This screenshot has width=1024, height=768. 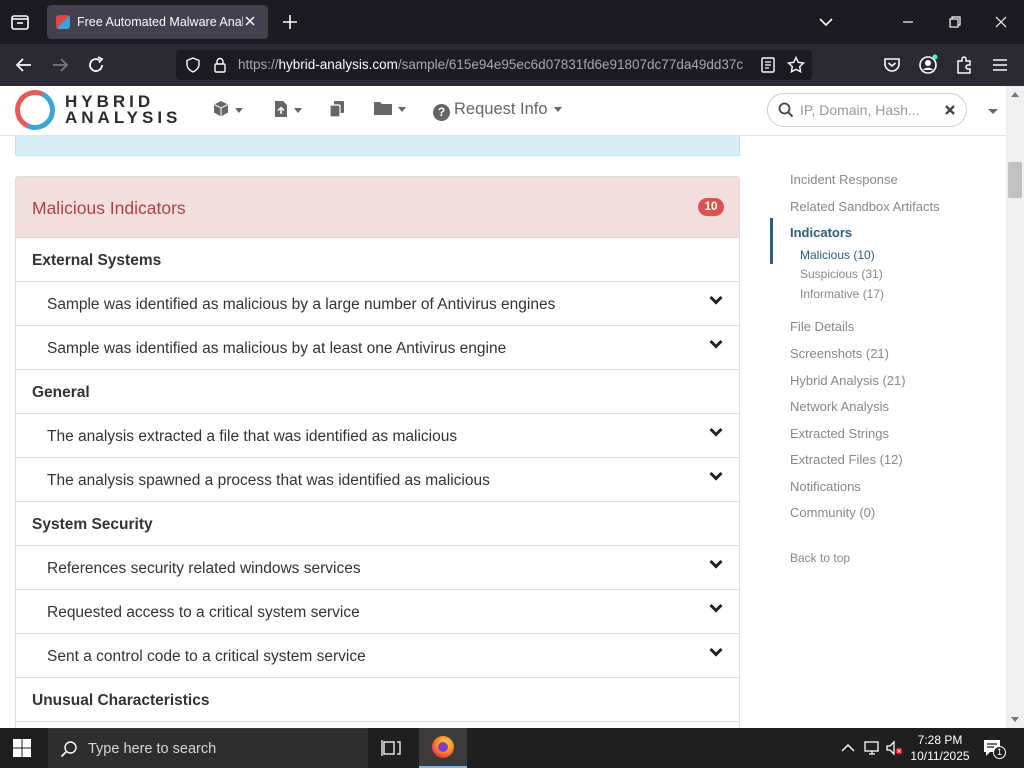 What do you see at coordinates (848, 748) in the screenshot?
I see `tray-overflow-chevron-icon` at bounding box center [848, 748].